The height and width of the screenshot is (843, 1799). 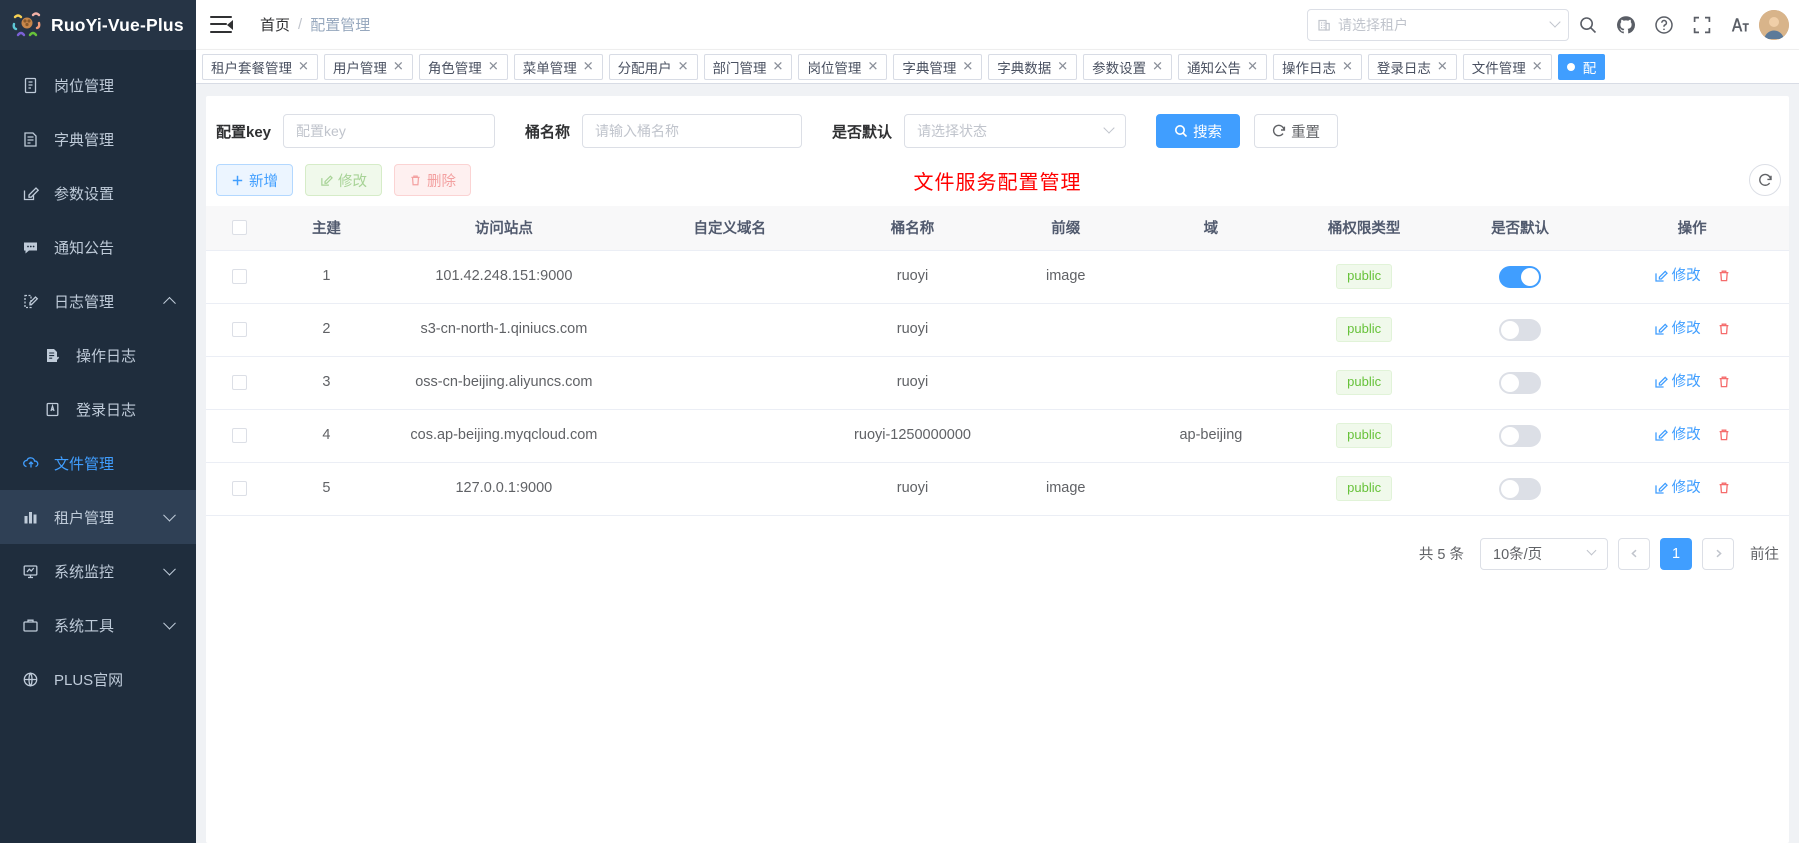 I want to click on bucket-name-input: 请输入桶名称, so click(x=692, y=131).